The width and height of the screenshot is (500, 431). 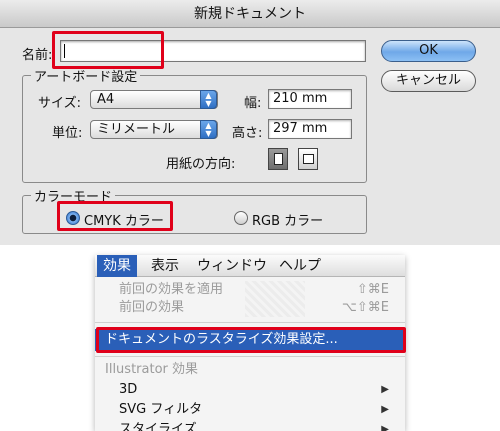 I want to click on landscape-button, so click(x=308, y=159).